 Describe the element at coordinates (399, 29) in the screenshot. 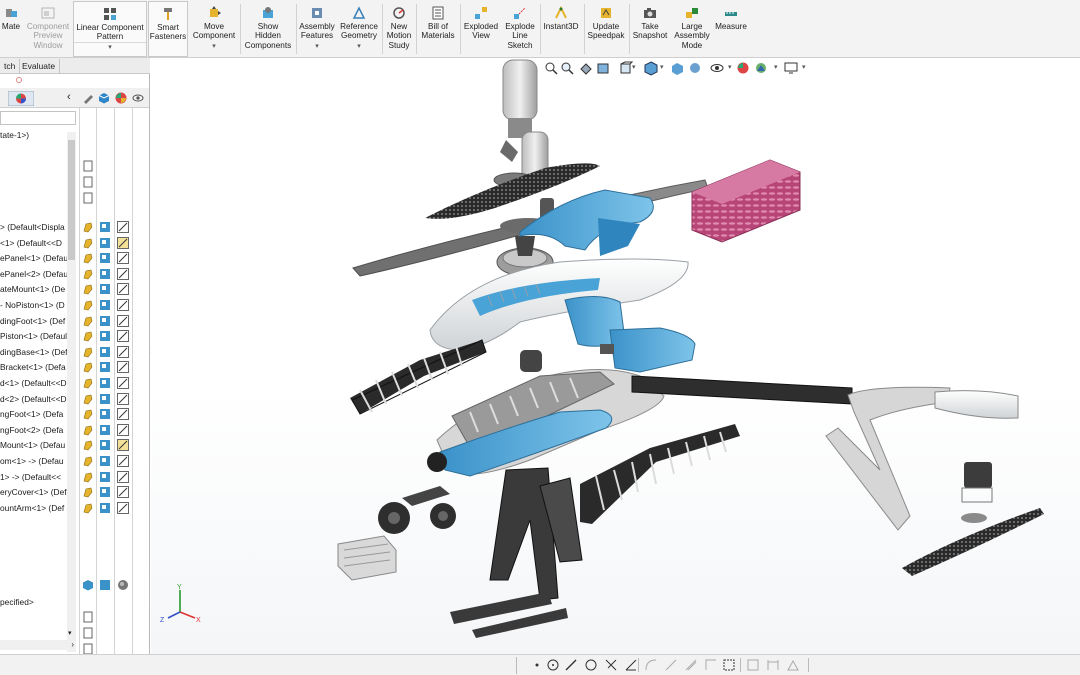

I see `new-motion-study-button: New Motion Study` at that location.